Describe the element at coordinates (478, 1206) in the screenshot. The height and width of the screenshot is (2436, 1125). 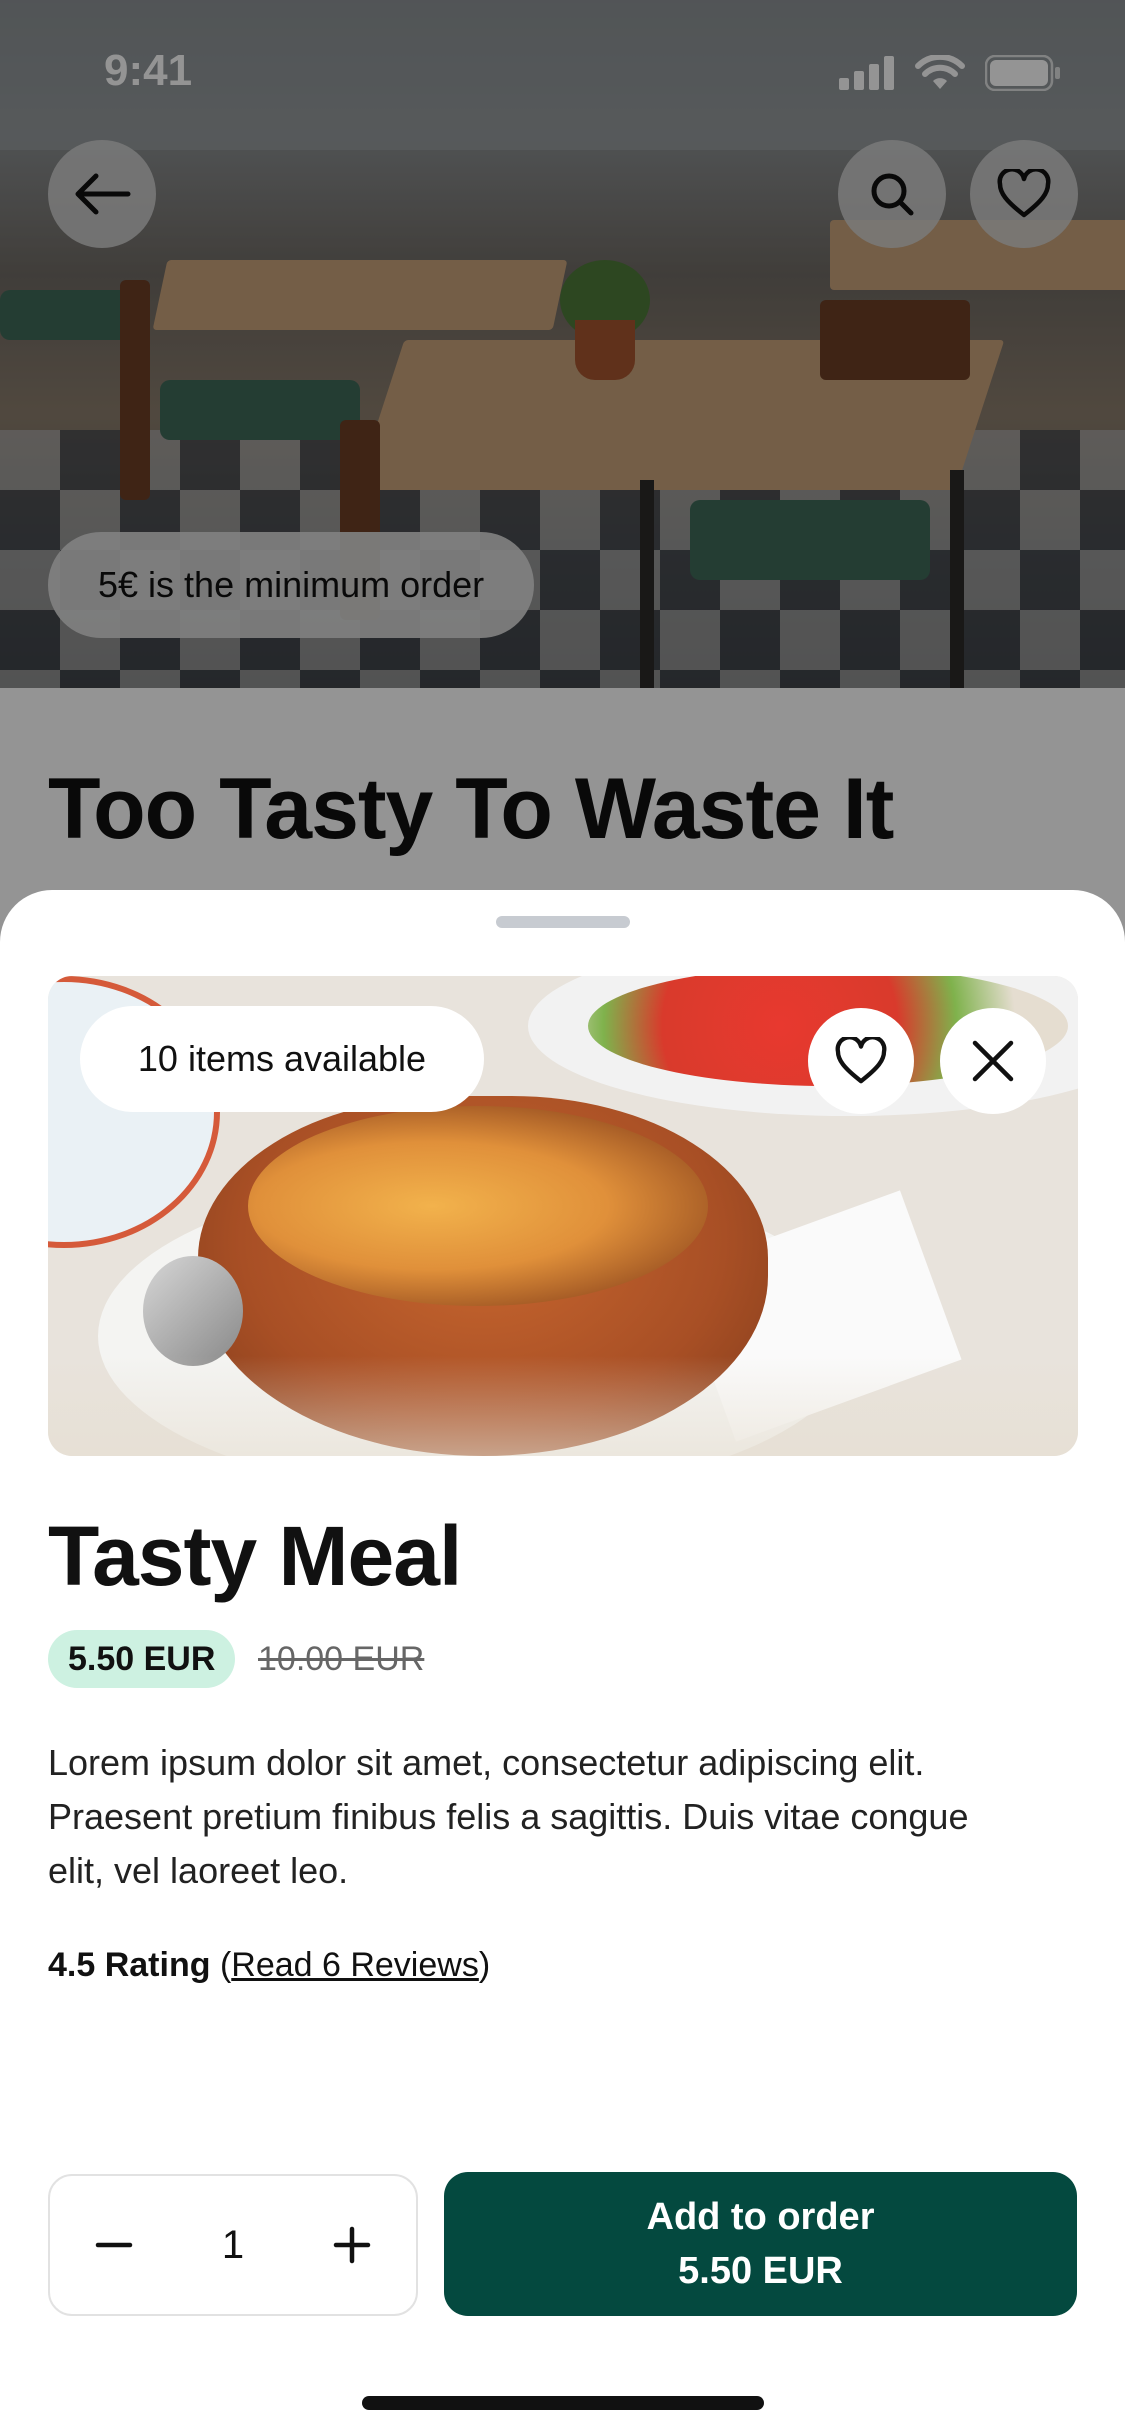
I see `photo-gratin` at that location.